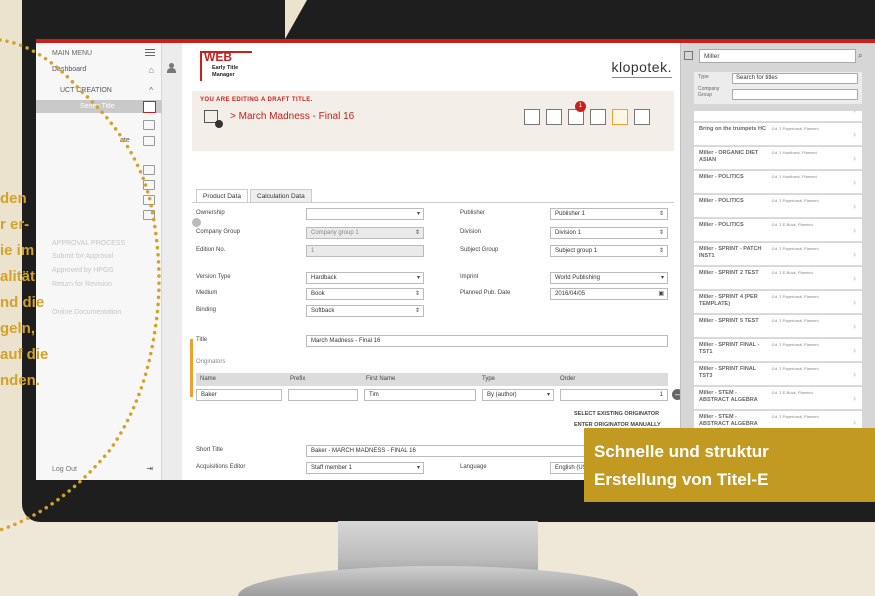  What do you see at coordinates (642, 117) in the screenshot?
I see `delete-icon` at bounding box center [642, 117].